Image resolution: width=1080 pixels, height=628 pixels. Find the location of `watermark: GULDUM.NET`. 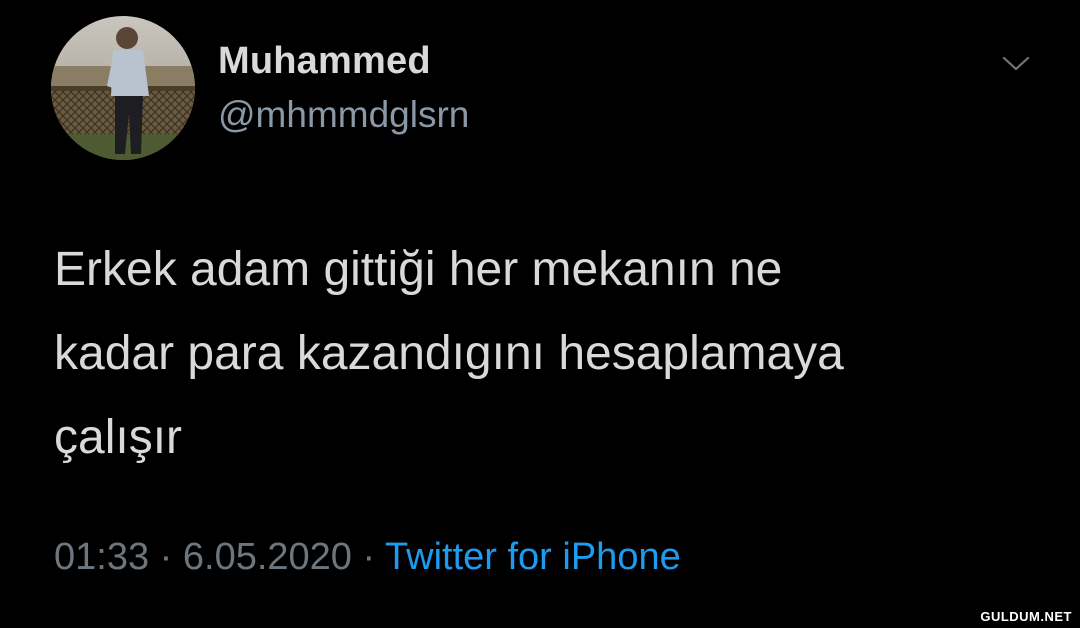

watermark: GULDUM.NET is located at coordinates (1026, 616).